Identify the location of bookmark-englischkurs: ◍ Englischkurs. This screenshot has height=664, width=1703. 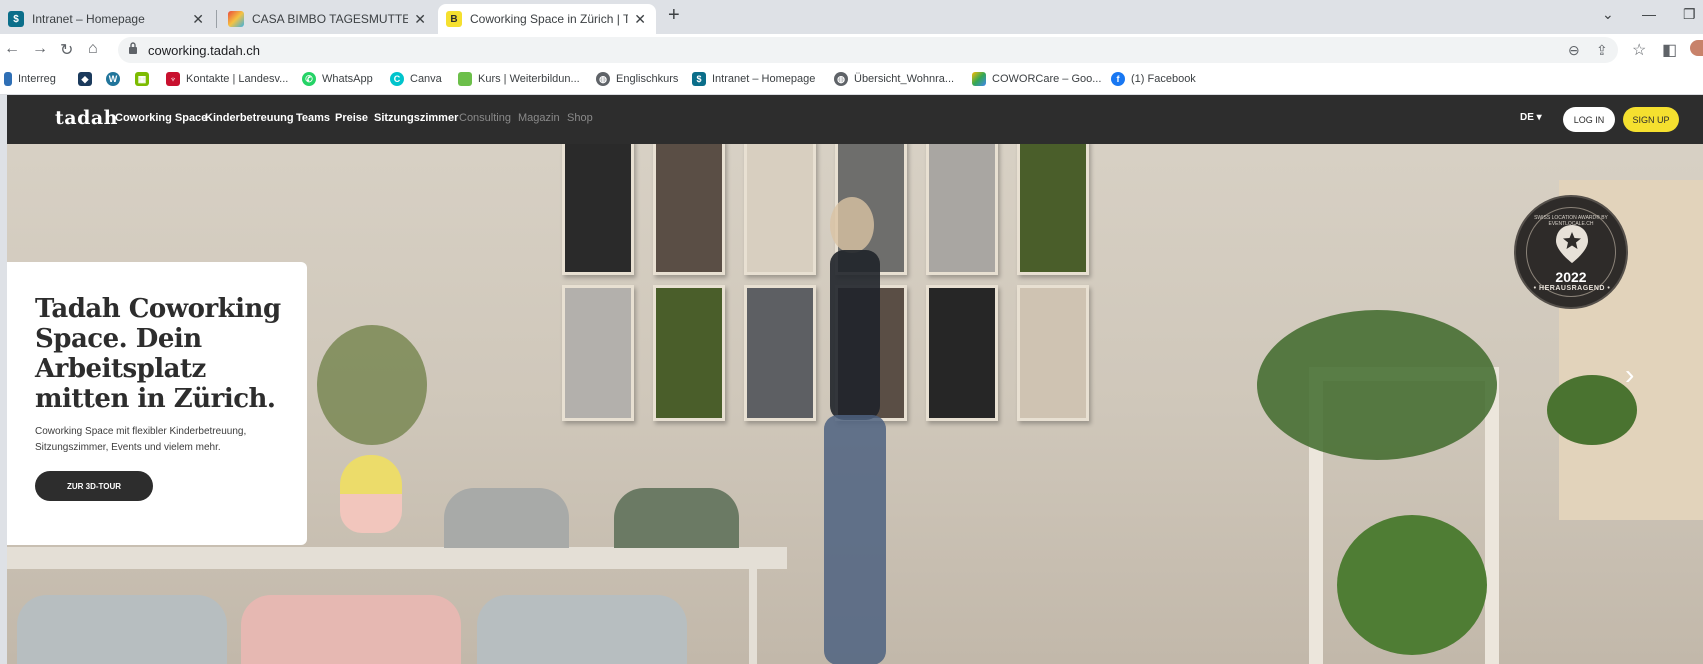
(637, 79).